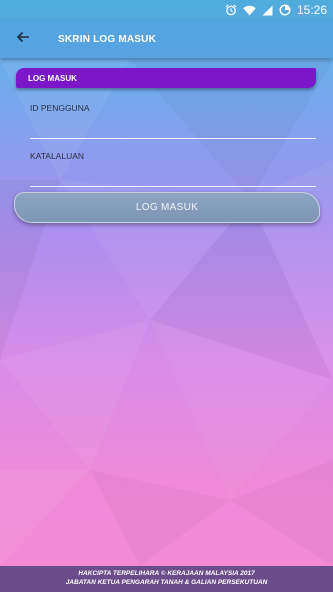 This screenshot has width=333, height=592. I want to click on password-underline, so click(173, 186).